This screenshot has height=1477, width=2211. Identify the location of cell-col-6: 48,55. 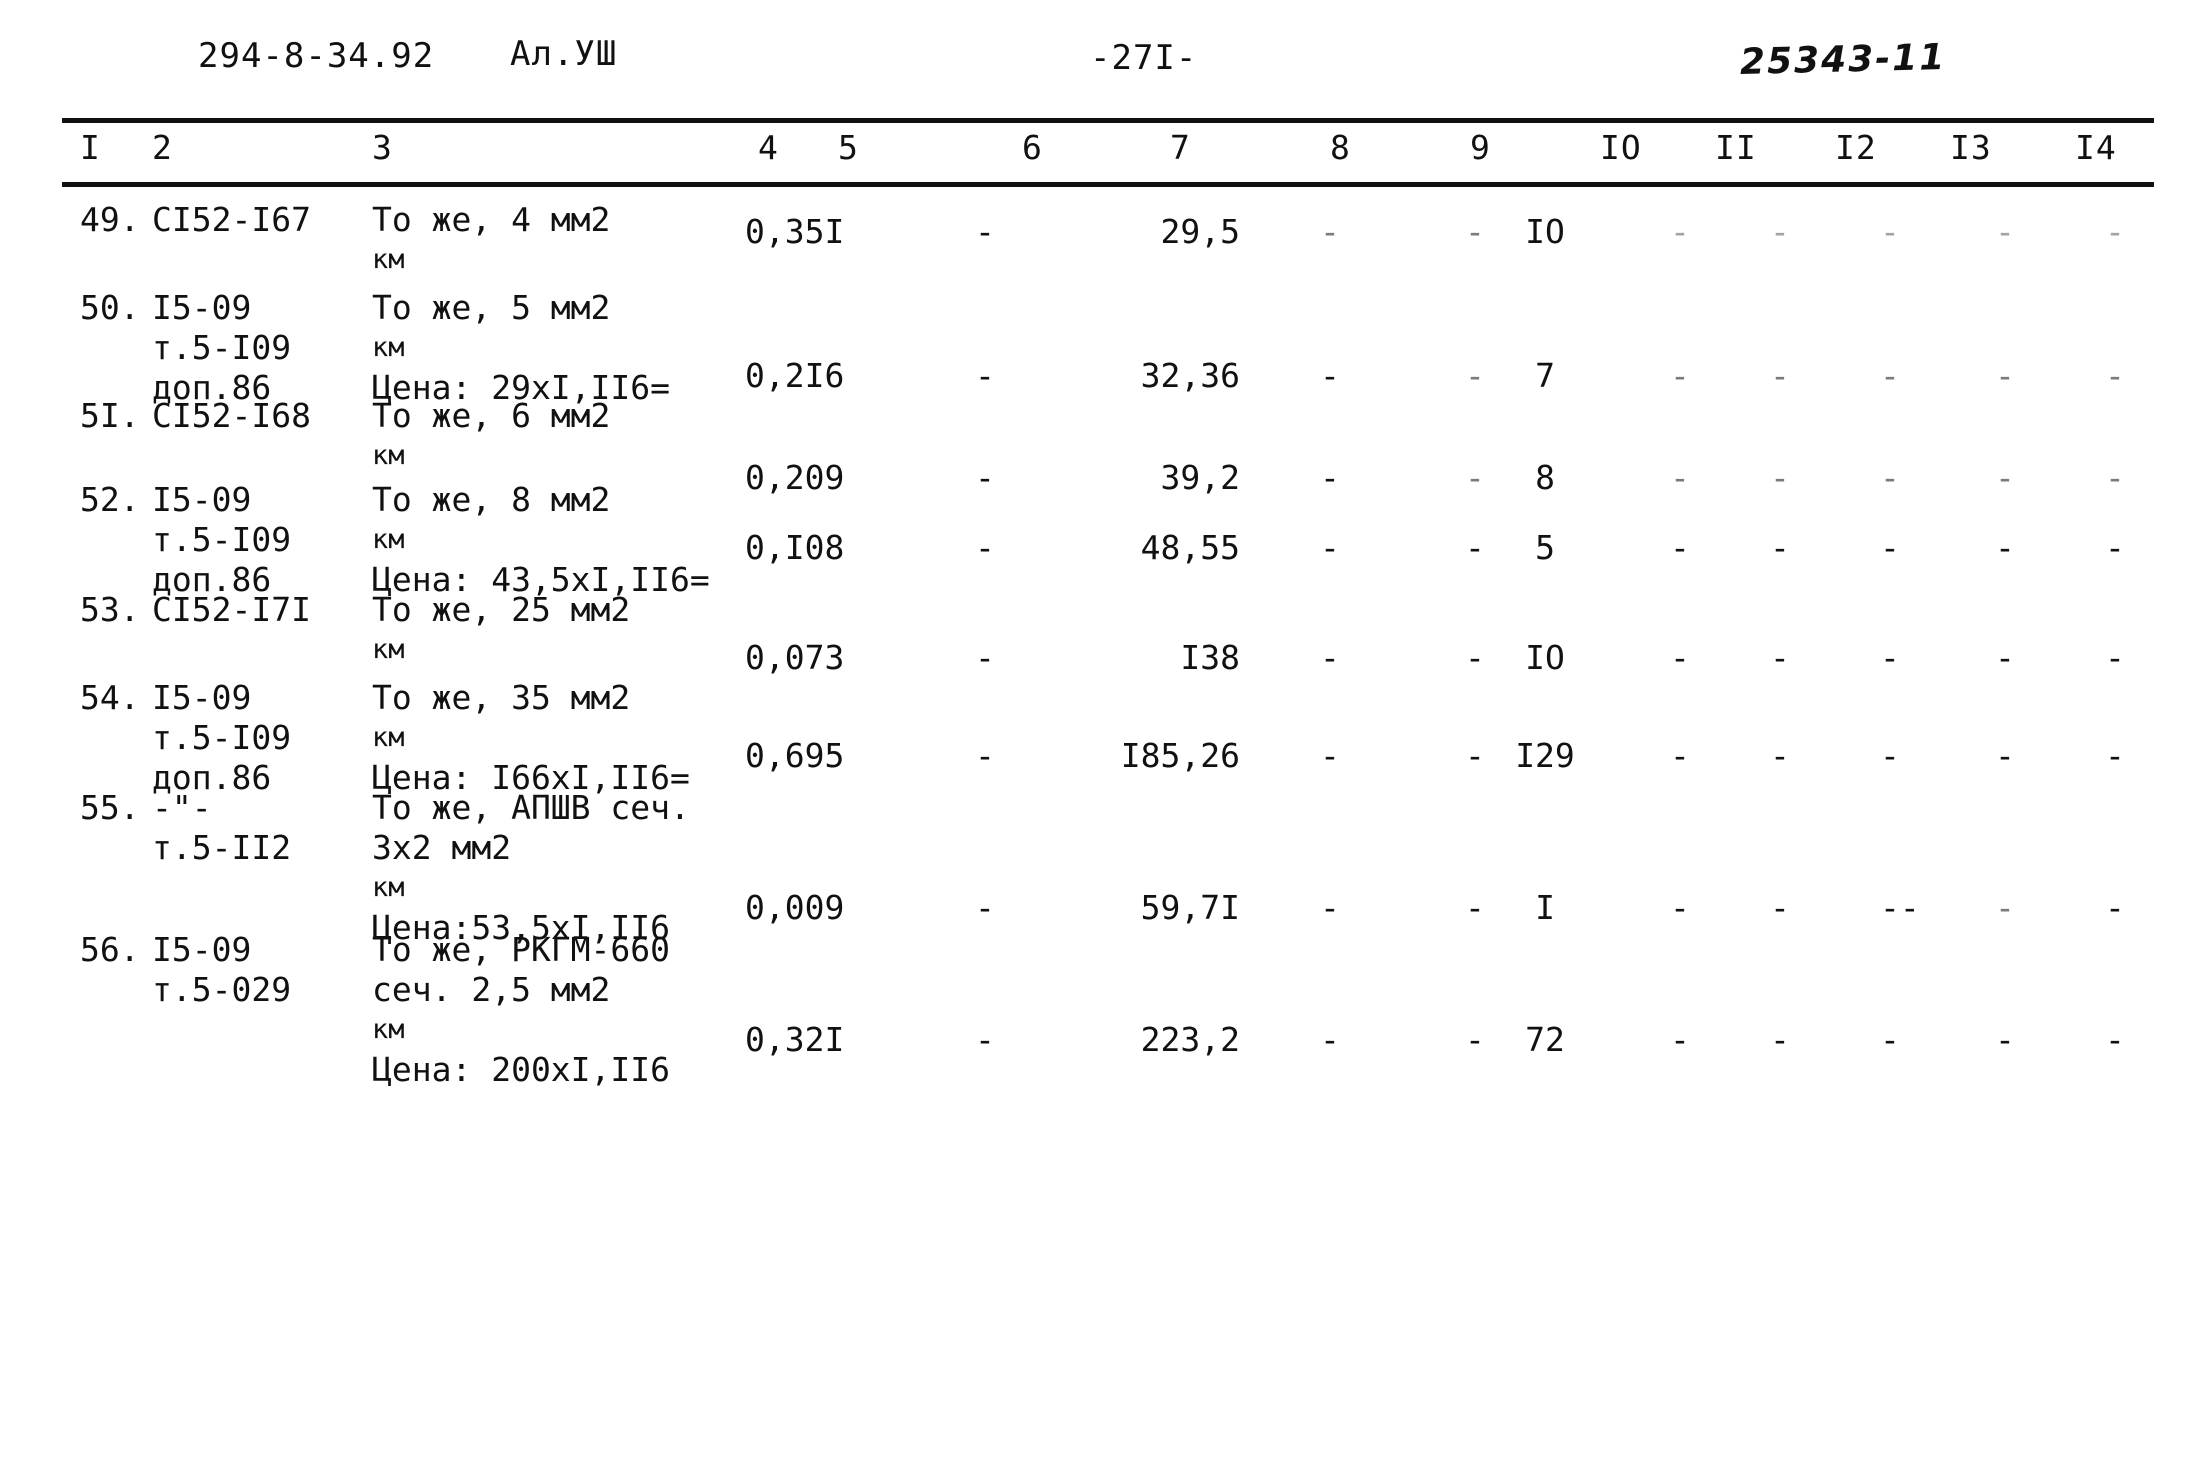
(1190, 547).